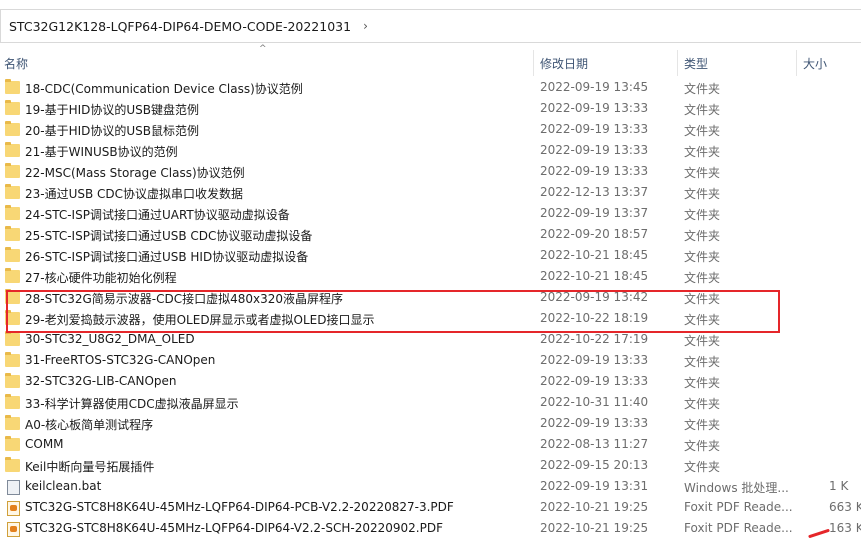 Image resolution: width=861 pixels, height=540 pixels. Describe the element at coordinates (430, 276) in the screenshot. I see `file-list-row: 27-核心硬件功能初始化例程 2022-10-21 18:45 文件夹` at that location.